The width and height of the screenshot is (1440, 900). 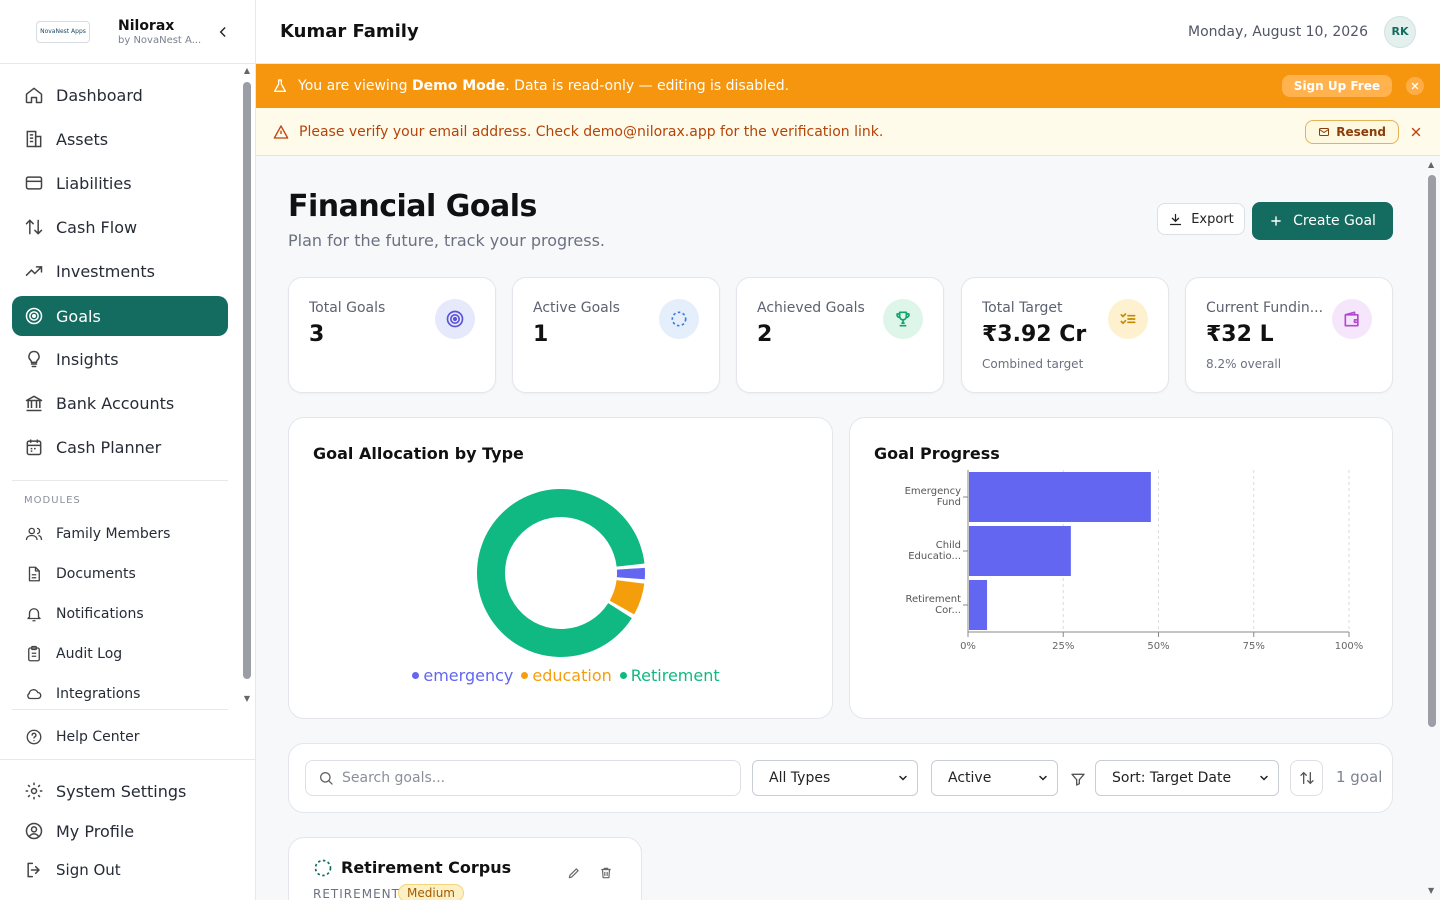 What do you see at coordinates (120, 271) in the screenshot?
I see `sidebar-item-investments: Investments` at bounding box center [120, 271].